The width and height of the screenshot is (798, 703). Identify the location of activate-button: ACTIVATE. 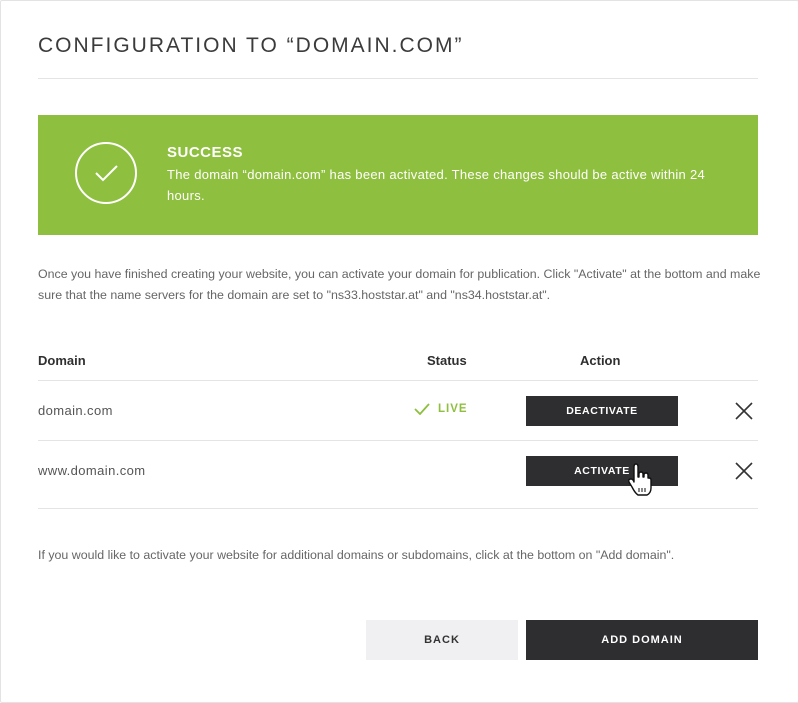
(602, 471).